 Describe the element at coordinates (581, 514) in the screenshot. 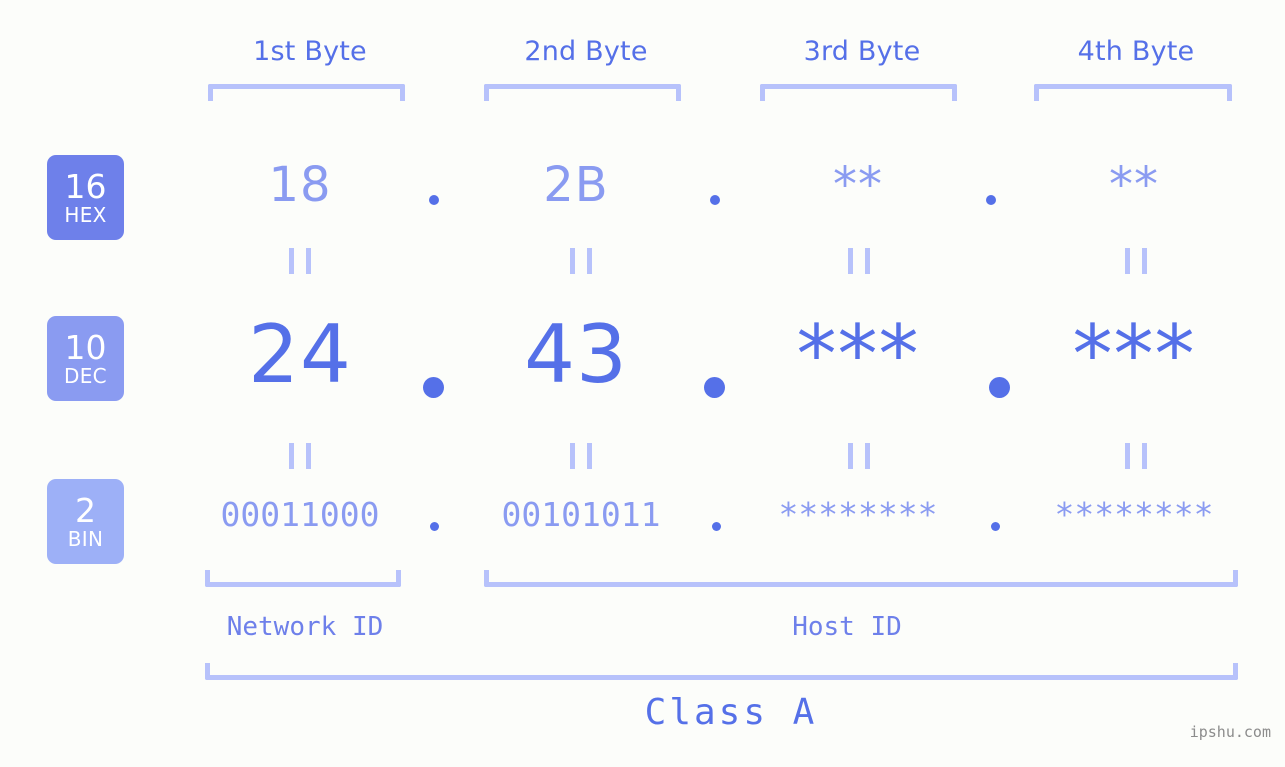

I see `bin-byte-2: 00101011` at that location.